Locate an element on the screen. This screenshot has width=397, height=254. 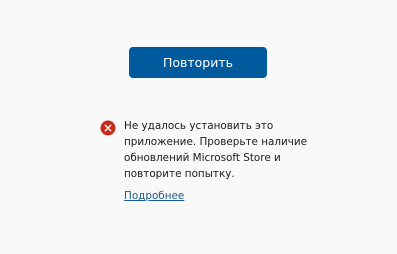
retry-button: Повторить is located at coordinates (198, 62).